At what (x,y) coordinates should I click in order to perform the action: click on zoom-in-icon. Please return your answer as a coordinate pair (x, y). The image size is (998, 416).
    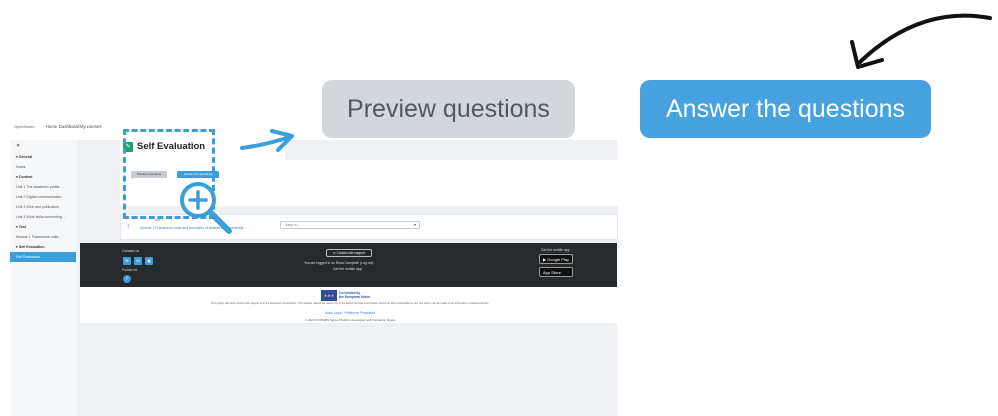
    Looking at the image, I should click on (206, 208).